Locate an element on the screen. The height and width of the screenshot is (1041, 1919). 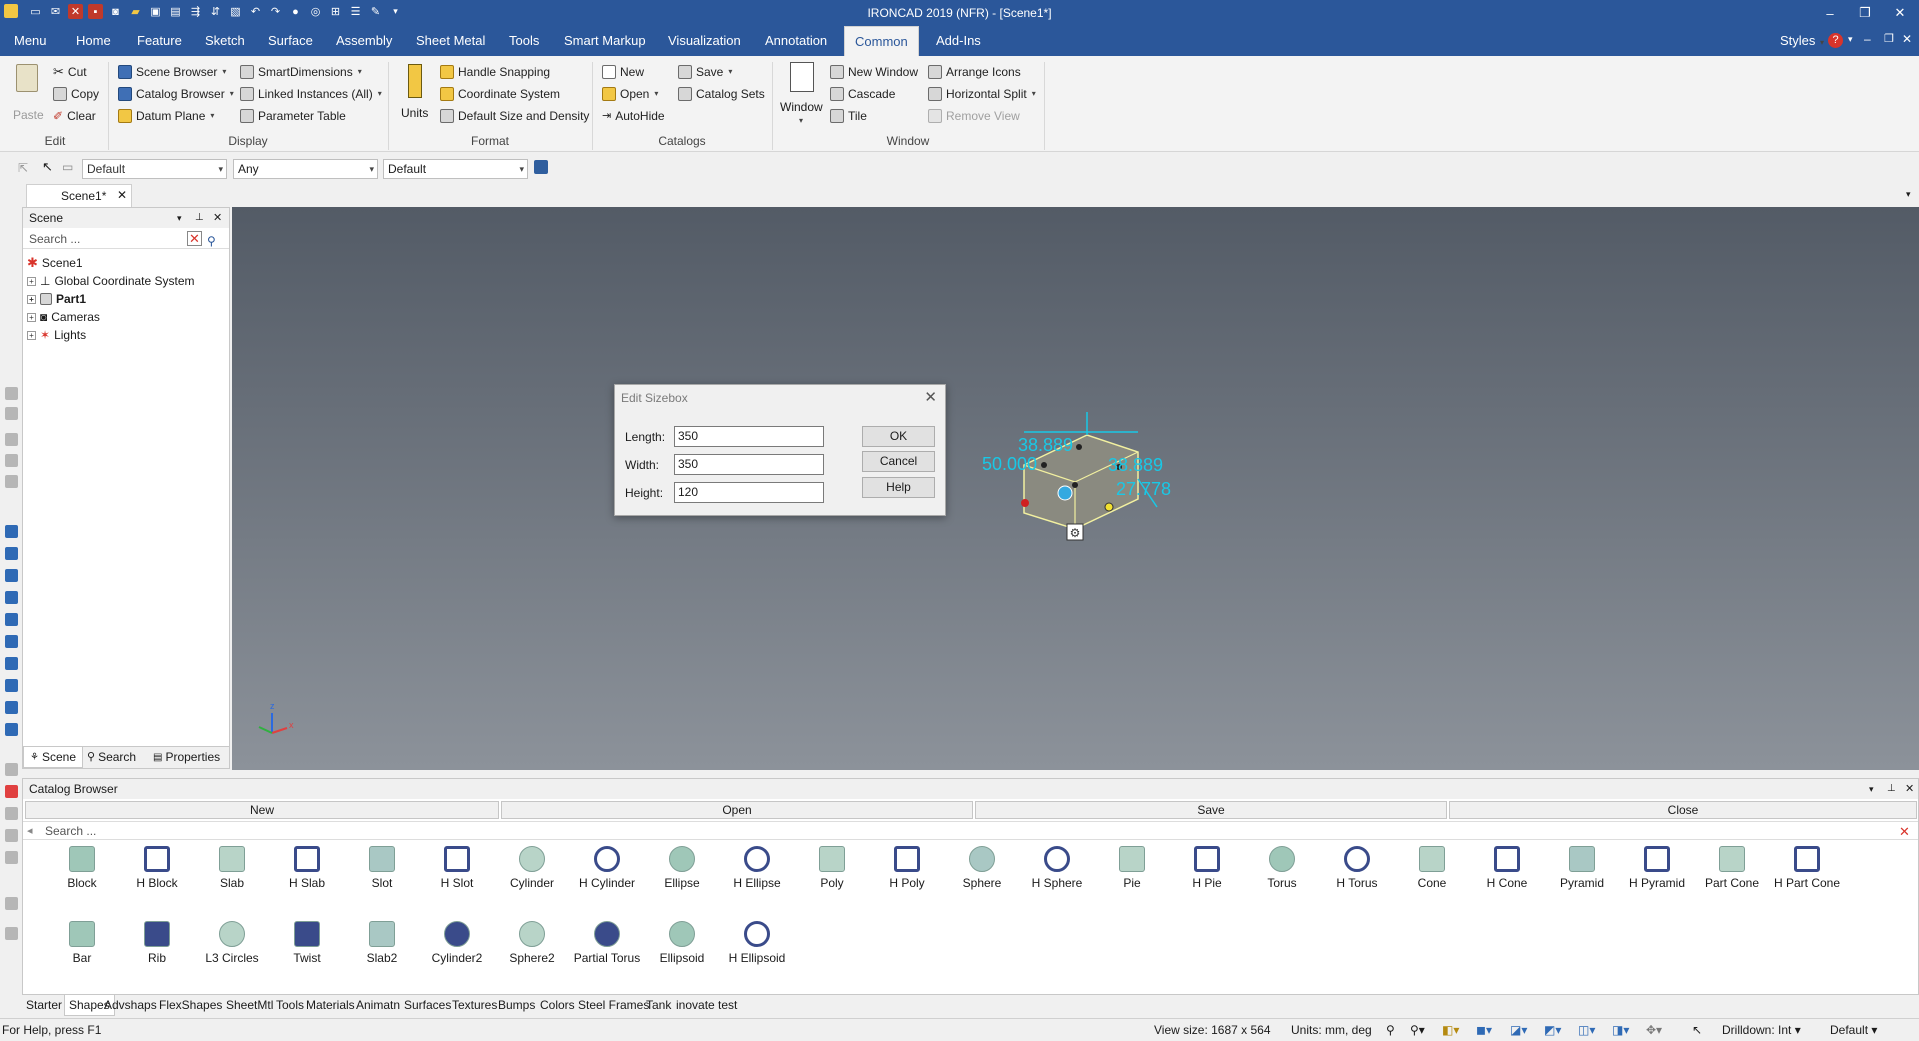
catalog-item: Part Cone is located at coordinates (1732, 868).